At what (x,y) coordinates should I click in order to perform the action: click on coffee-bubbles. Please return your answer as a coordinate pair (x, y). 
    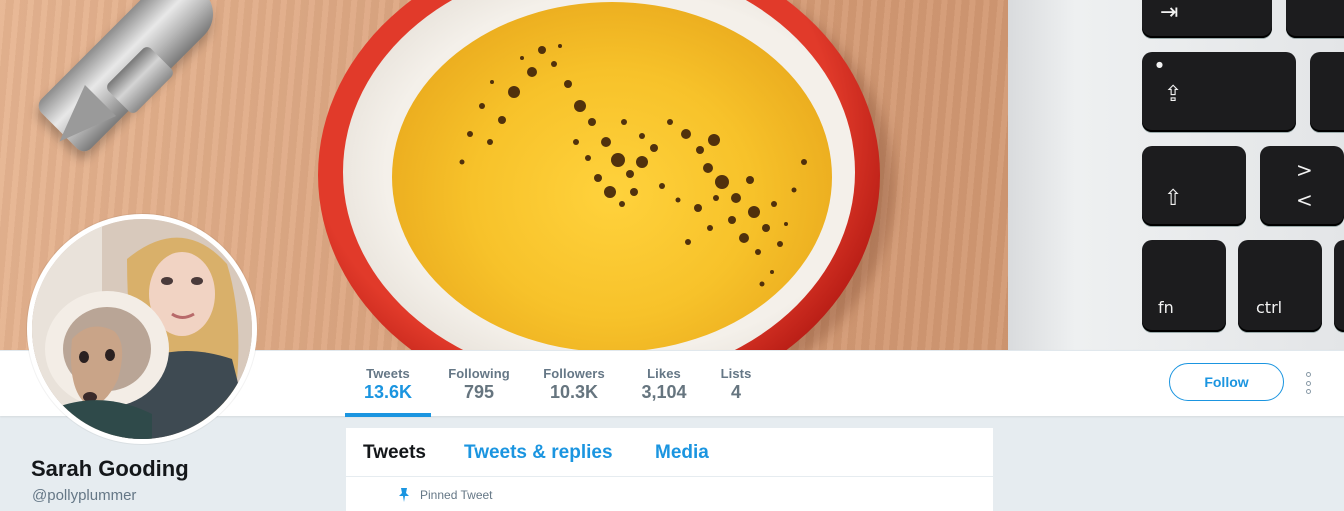
    Looking at the image, I should click on (633, 165).